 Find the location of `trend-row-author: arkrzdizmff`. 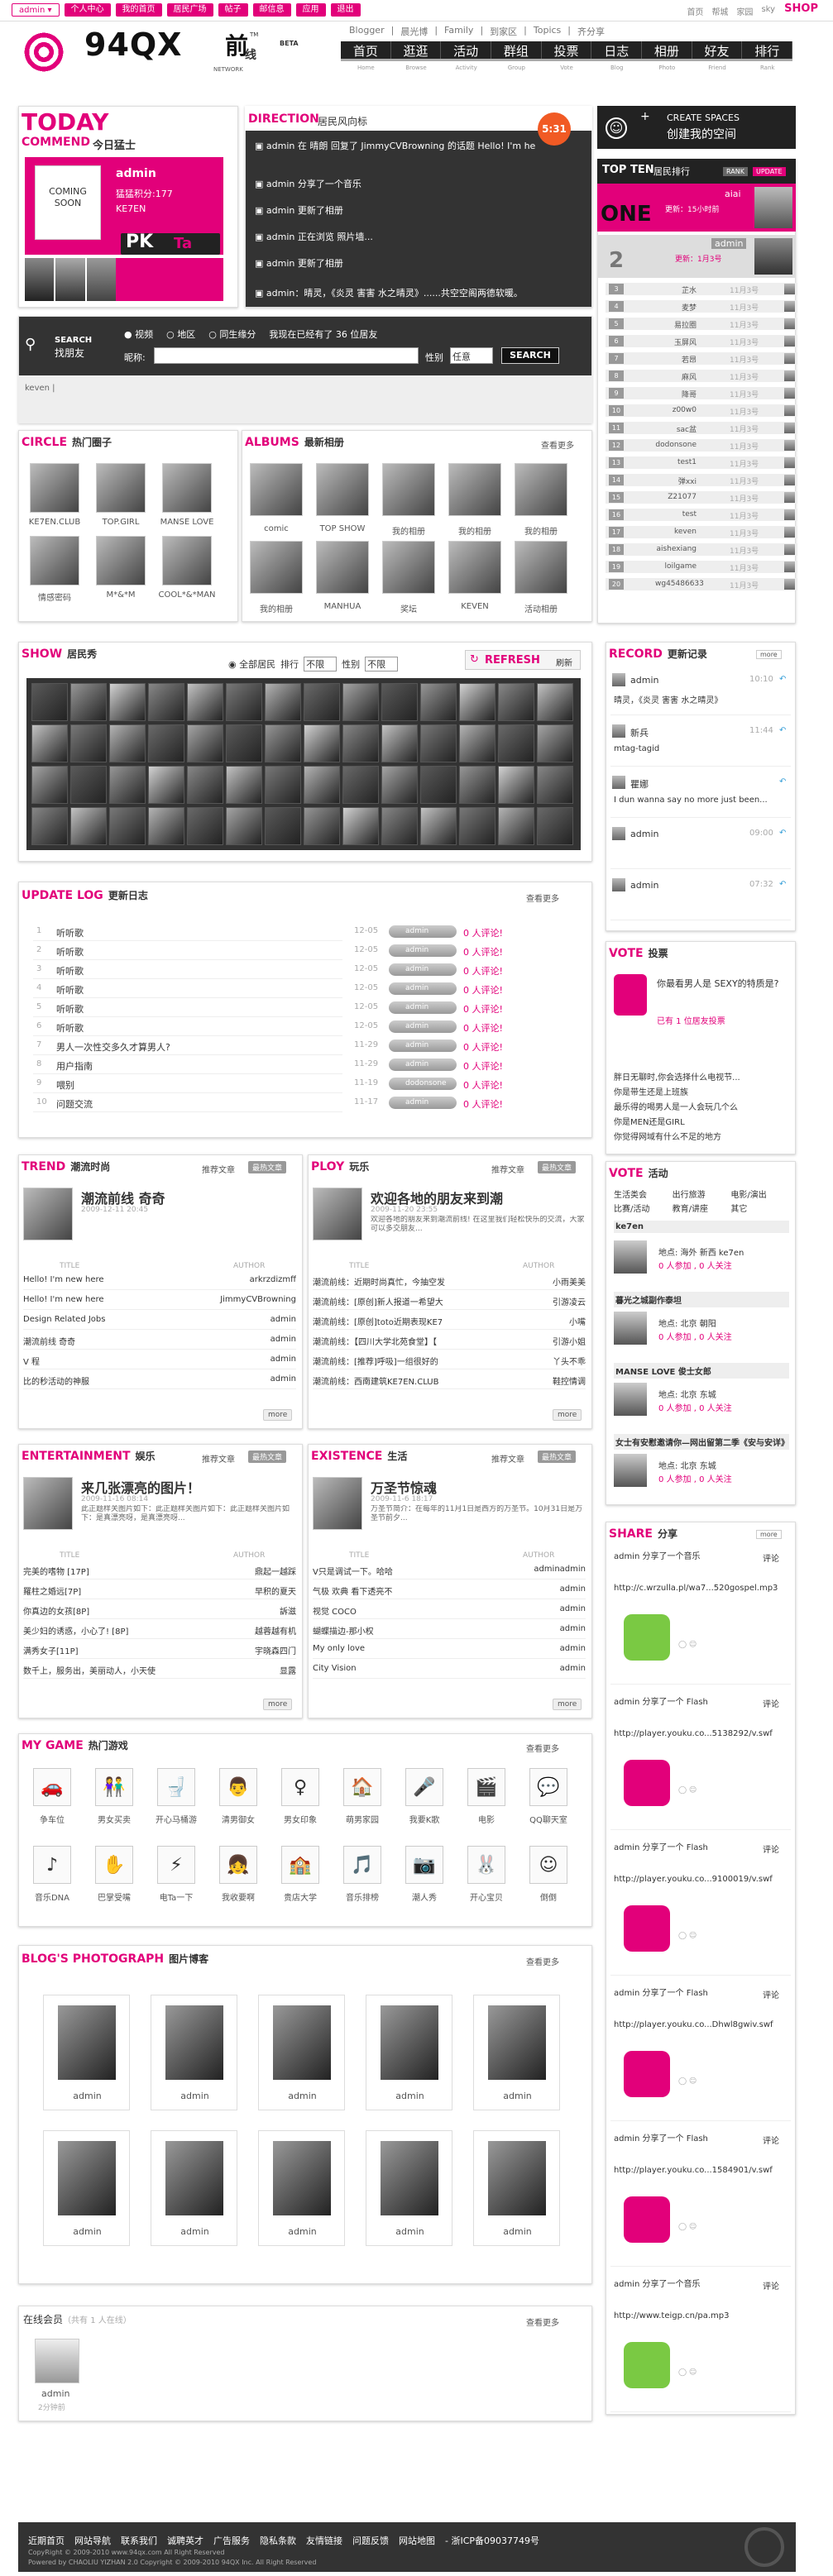

trend-row-author: arkrzdizmff is located at coordinates (250, 1279).